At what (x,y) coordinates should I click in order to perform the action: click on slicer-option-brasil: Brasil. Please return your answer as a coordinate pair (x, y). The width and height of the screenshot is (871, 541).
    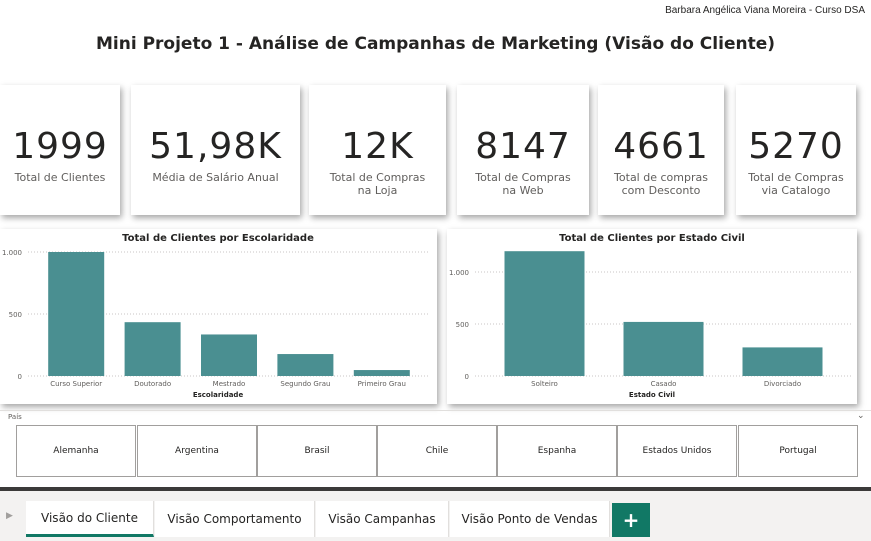
    Looking at the image, I should click on (317, 451).